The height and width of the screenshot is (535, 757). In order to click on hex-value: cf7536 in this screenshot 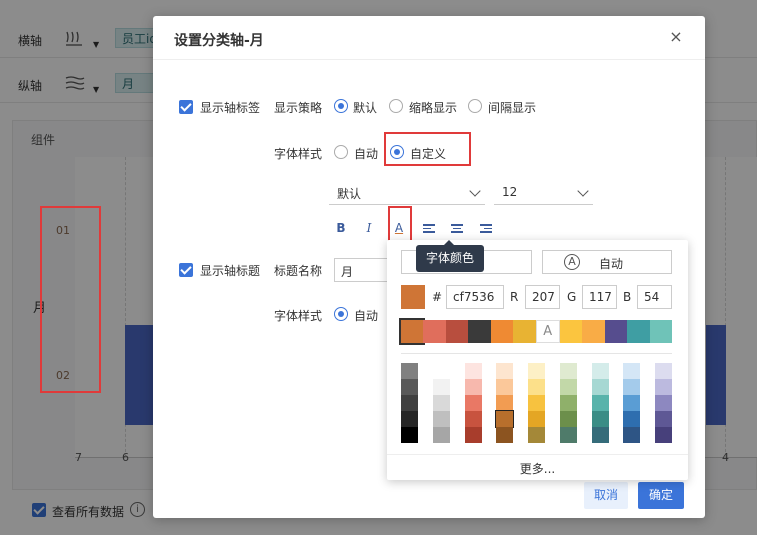, I will do `click(474, 297)`.